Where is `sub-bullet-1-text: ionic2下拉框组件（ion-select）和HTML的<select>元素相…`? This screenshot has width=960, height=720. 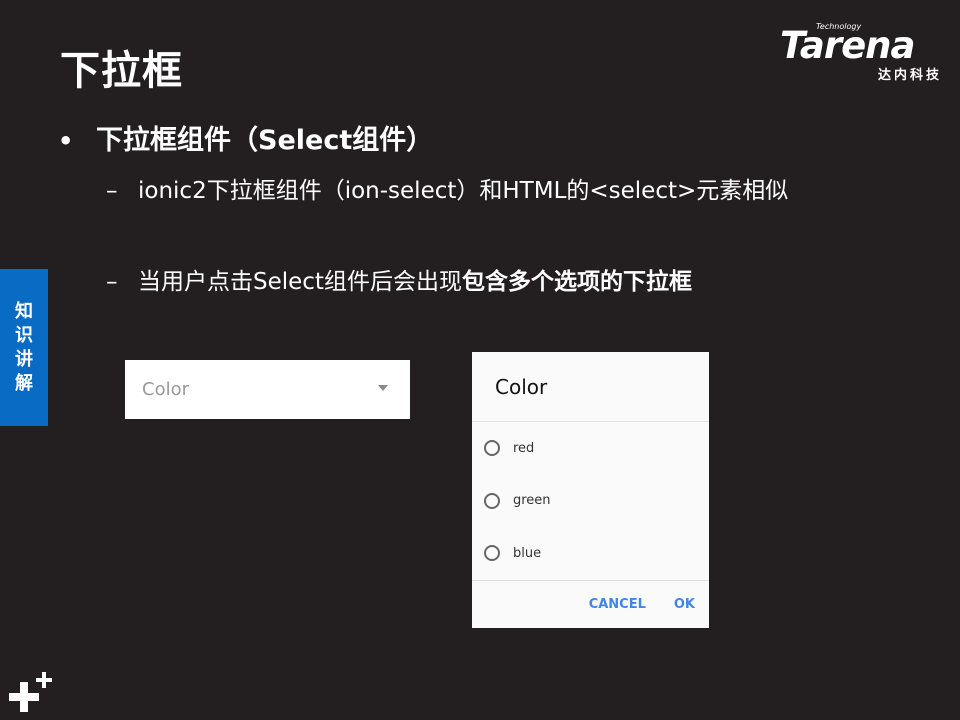
sub-bullet-1-text: ionic2下拉框组件（ion-select）和HTML的<select>元素相… is located at coordinates (463, 191).